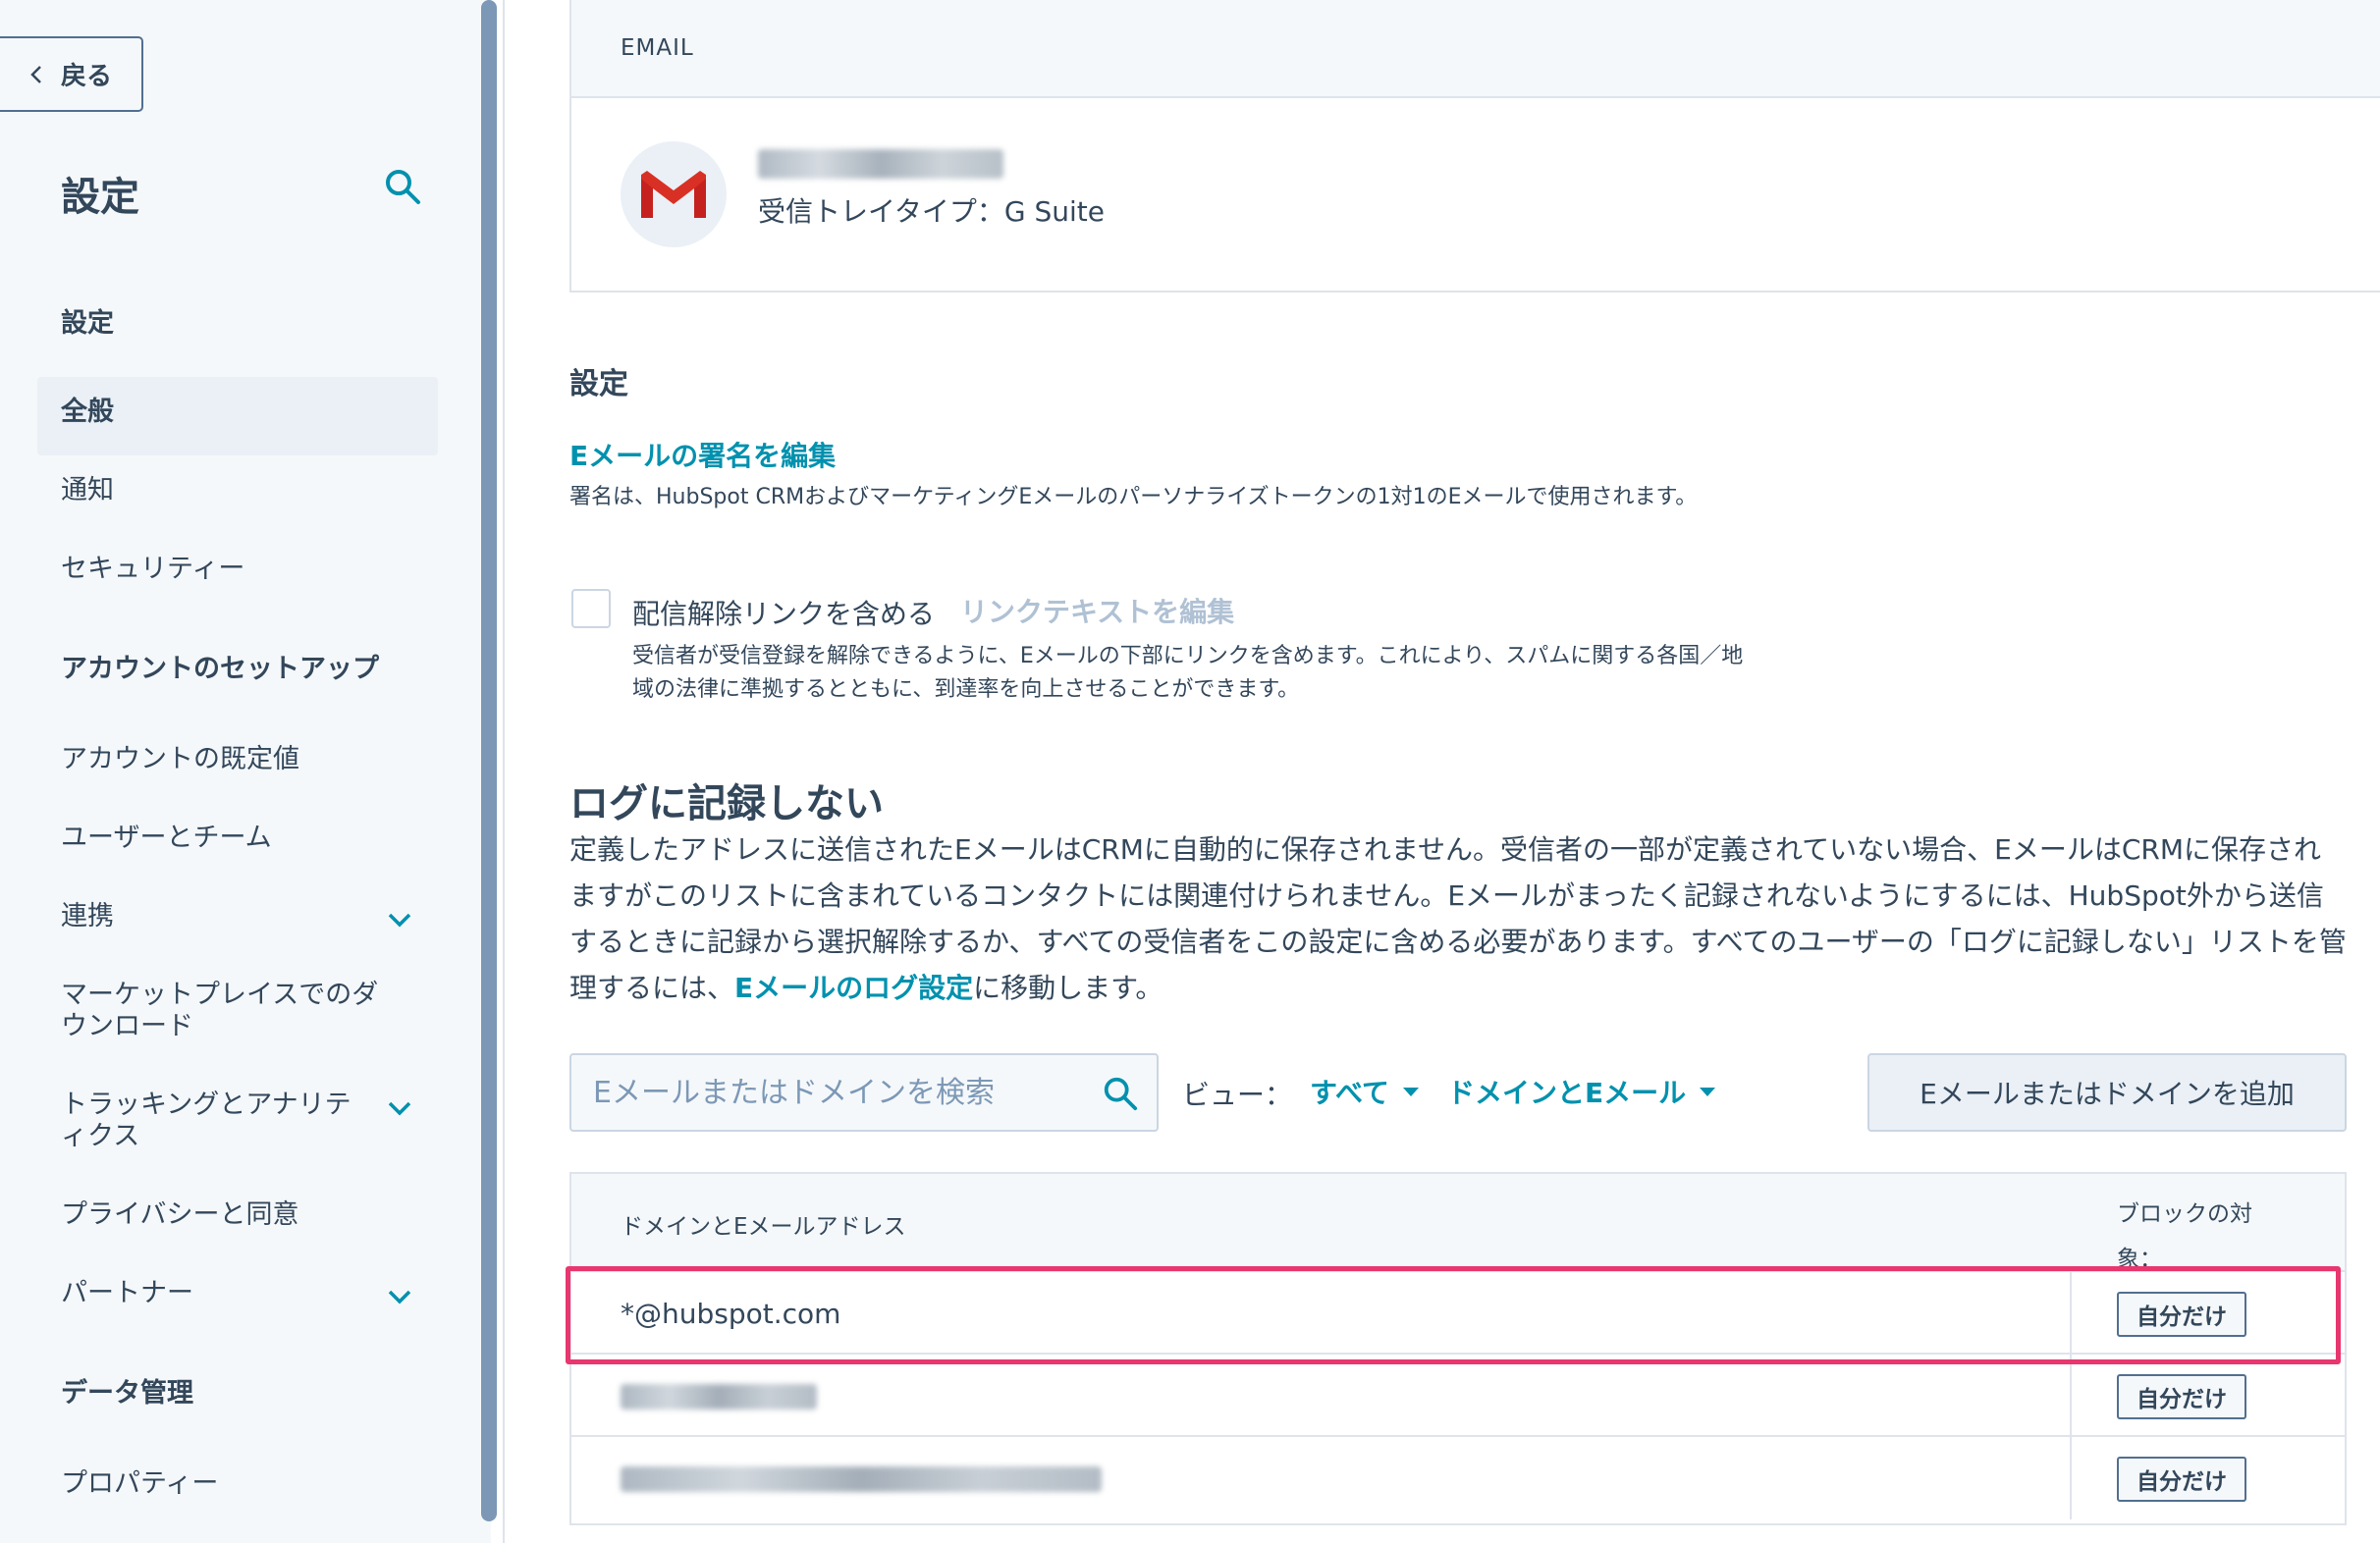  I want to click on redacted-domain-value, so click(719, 1397).